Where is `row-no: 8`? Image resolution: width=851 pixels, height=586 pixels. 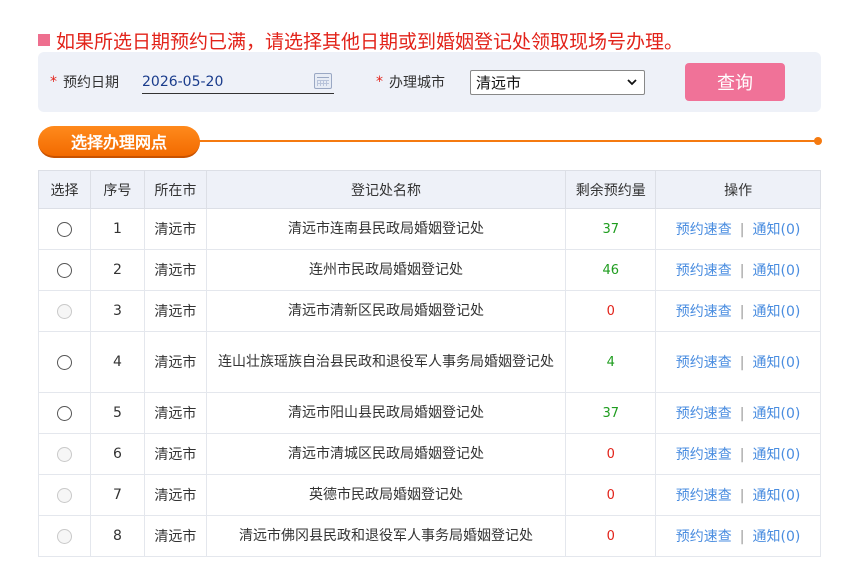
row-no: 8 is located at coordinates (117, 536).